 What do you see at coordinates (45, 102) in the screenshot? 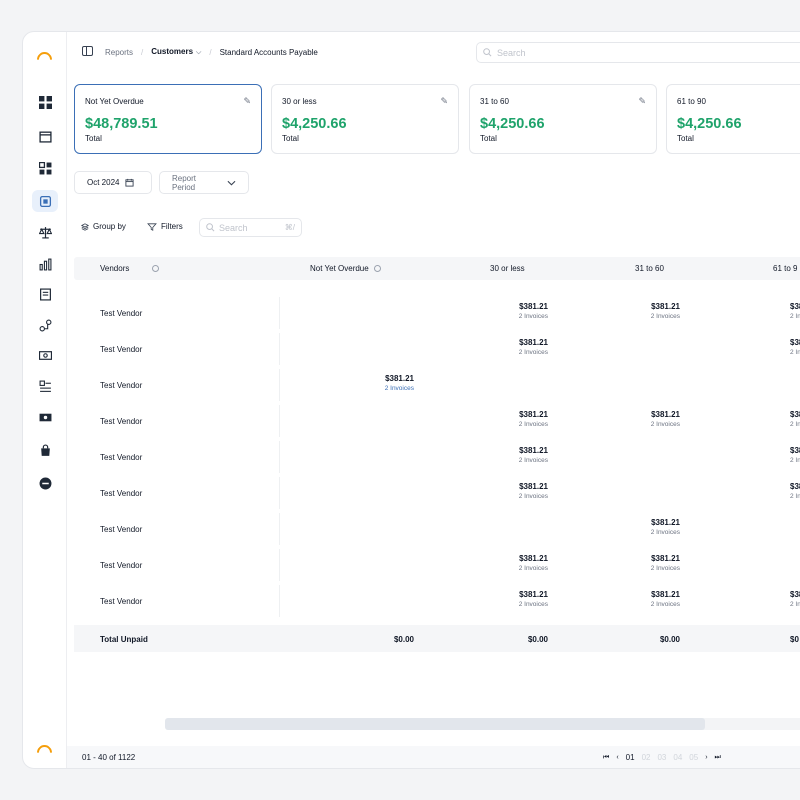
I see `dashboard-icon` at bounding box center [45, 102].